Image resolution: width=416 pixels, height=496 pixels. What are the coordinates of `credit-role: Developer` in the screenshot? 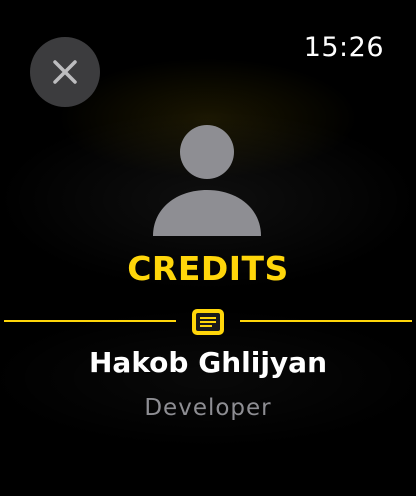 It's located at (208, 408).